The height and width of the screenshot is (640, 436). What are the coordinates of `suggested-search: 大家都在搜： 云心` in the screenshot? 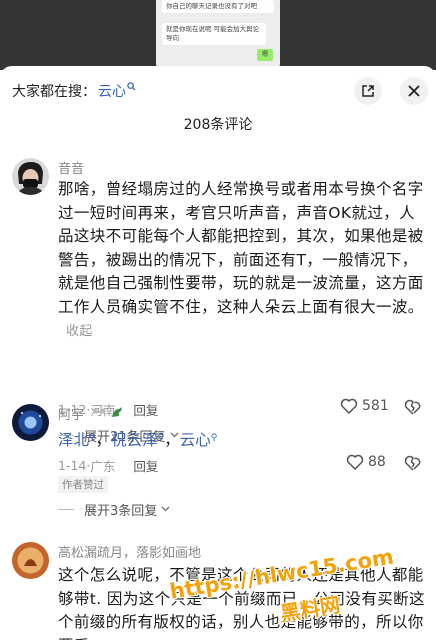 It's located at (74, 91).